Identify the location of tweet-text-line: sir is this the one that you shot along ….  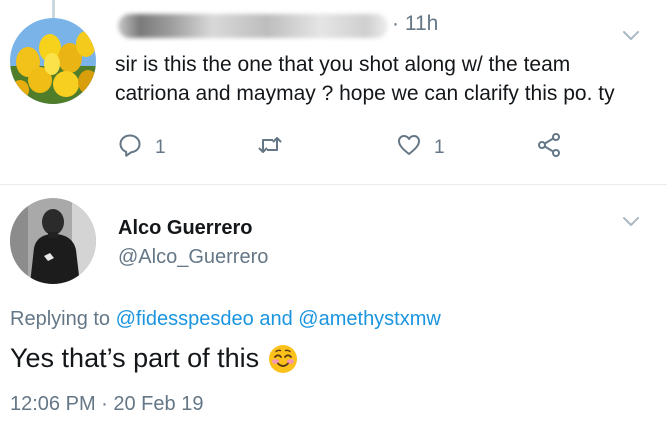
(343, 64).